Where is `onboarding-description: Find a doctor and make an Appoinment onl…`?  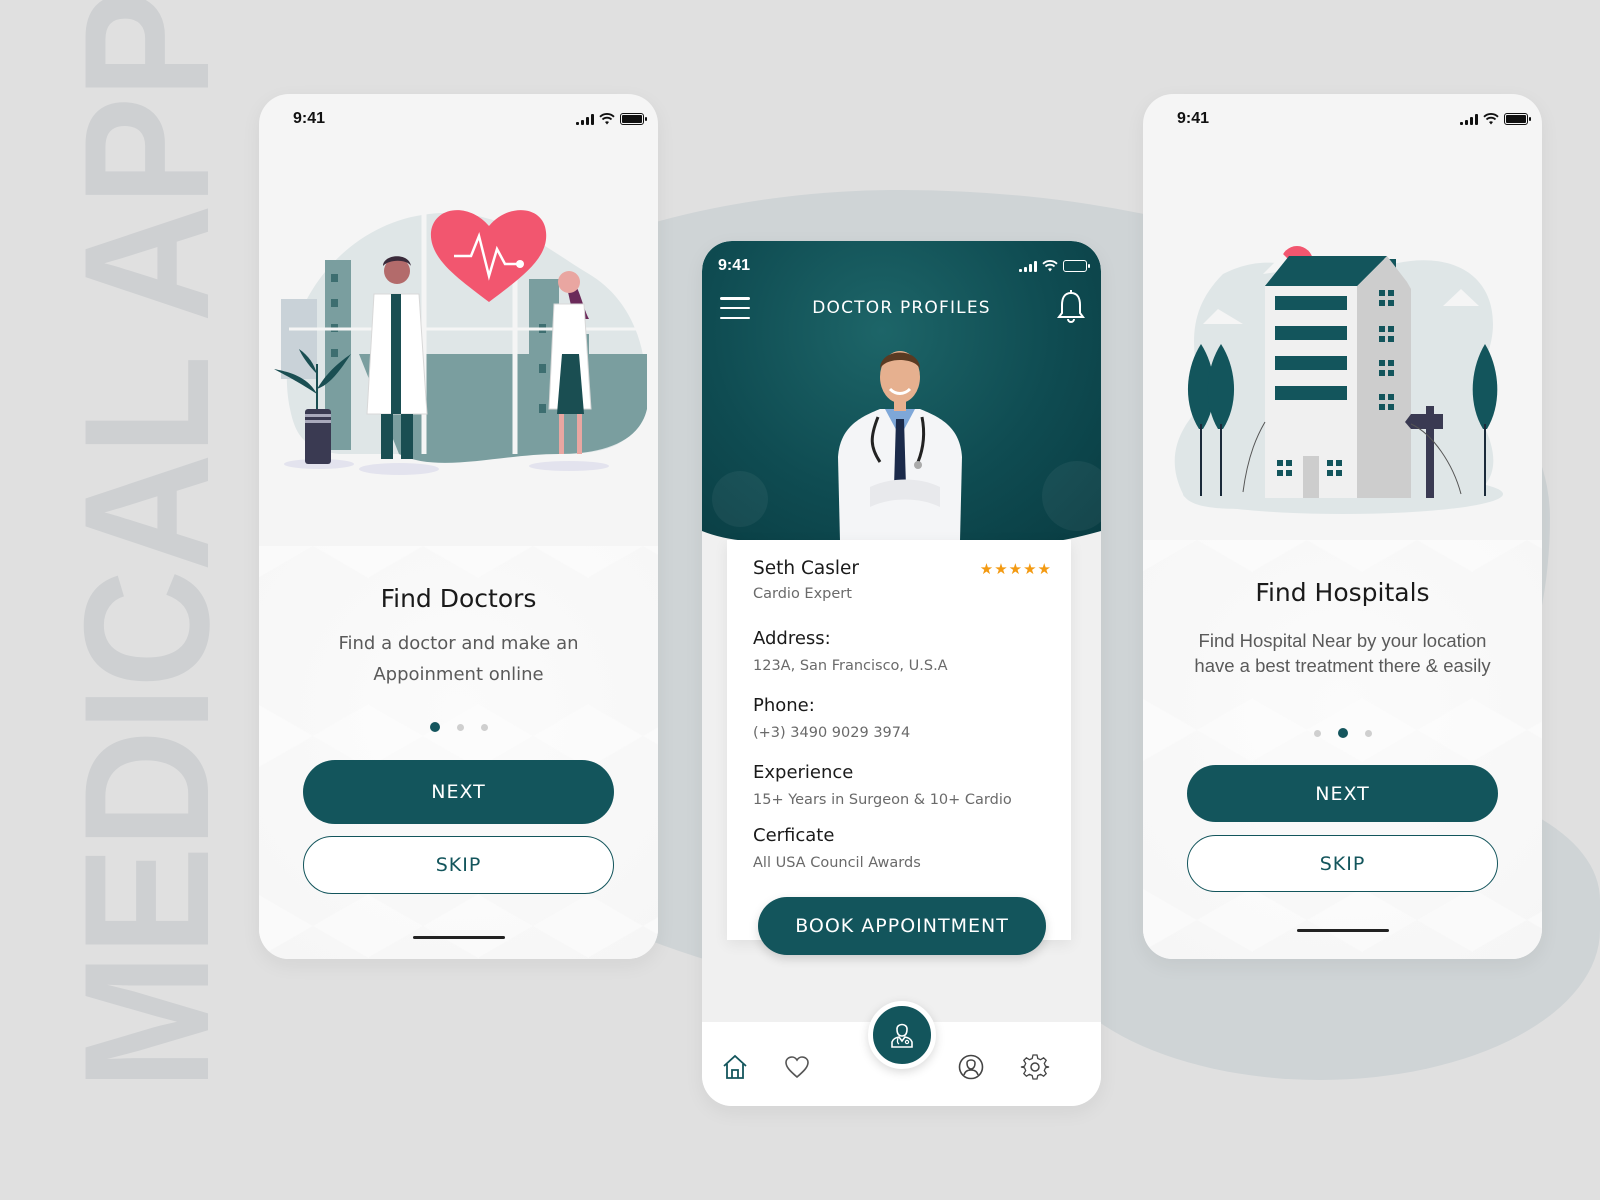 onboarding-description: Find a doctor and make an Appoinment onl… is located at coordinates (458, 659).